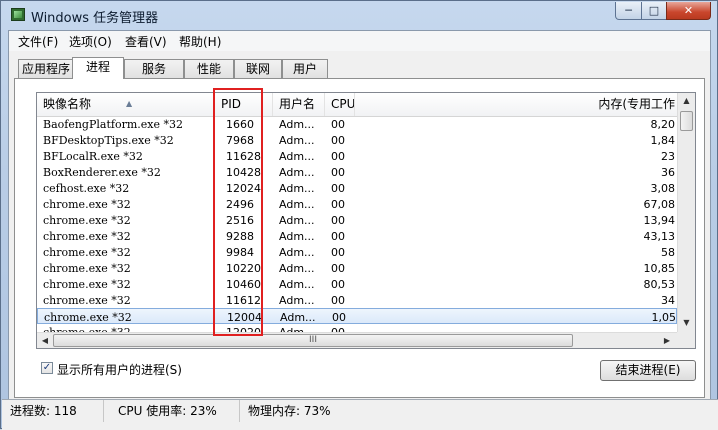 The width and height of the screenshot is (718, 430). I want to click on table-row: chrome.exe *32 2516 Adm... 00 13,94, so click(357, 220).